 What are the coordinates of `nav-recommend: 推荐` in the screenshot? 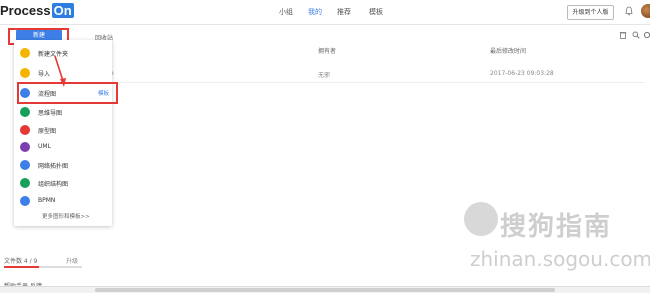 It's located at (344, 12).